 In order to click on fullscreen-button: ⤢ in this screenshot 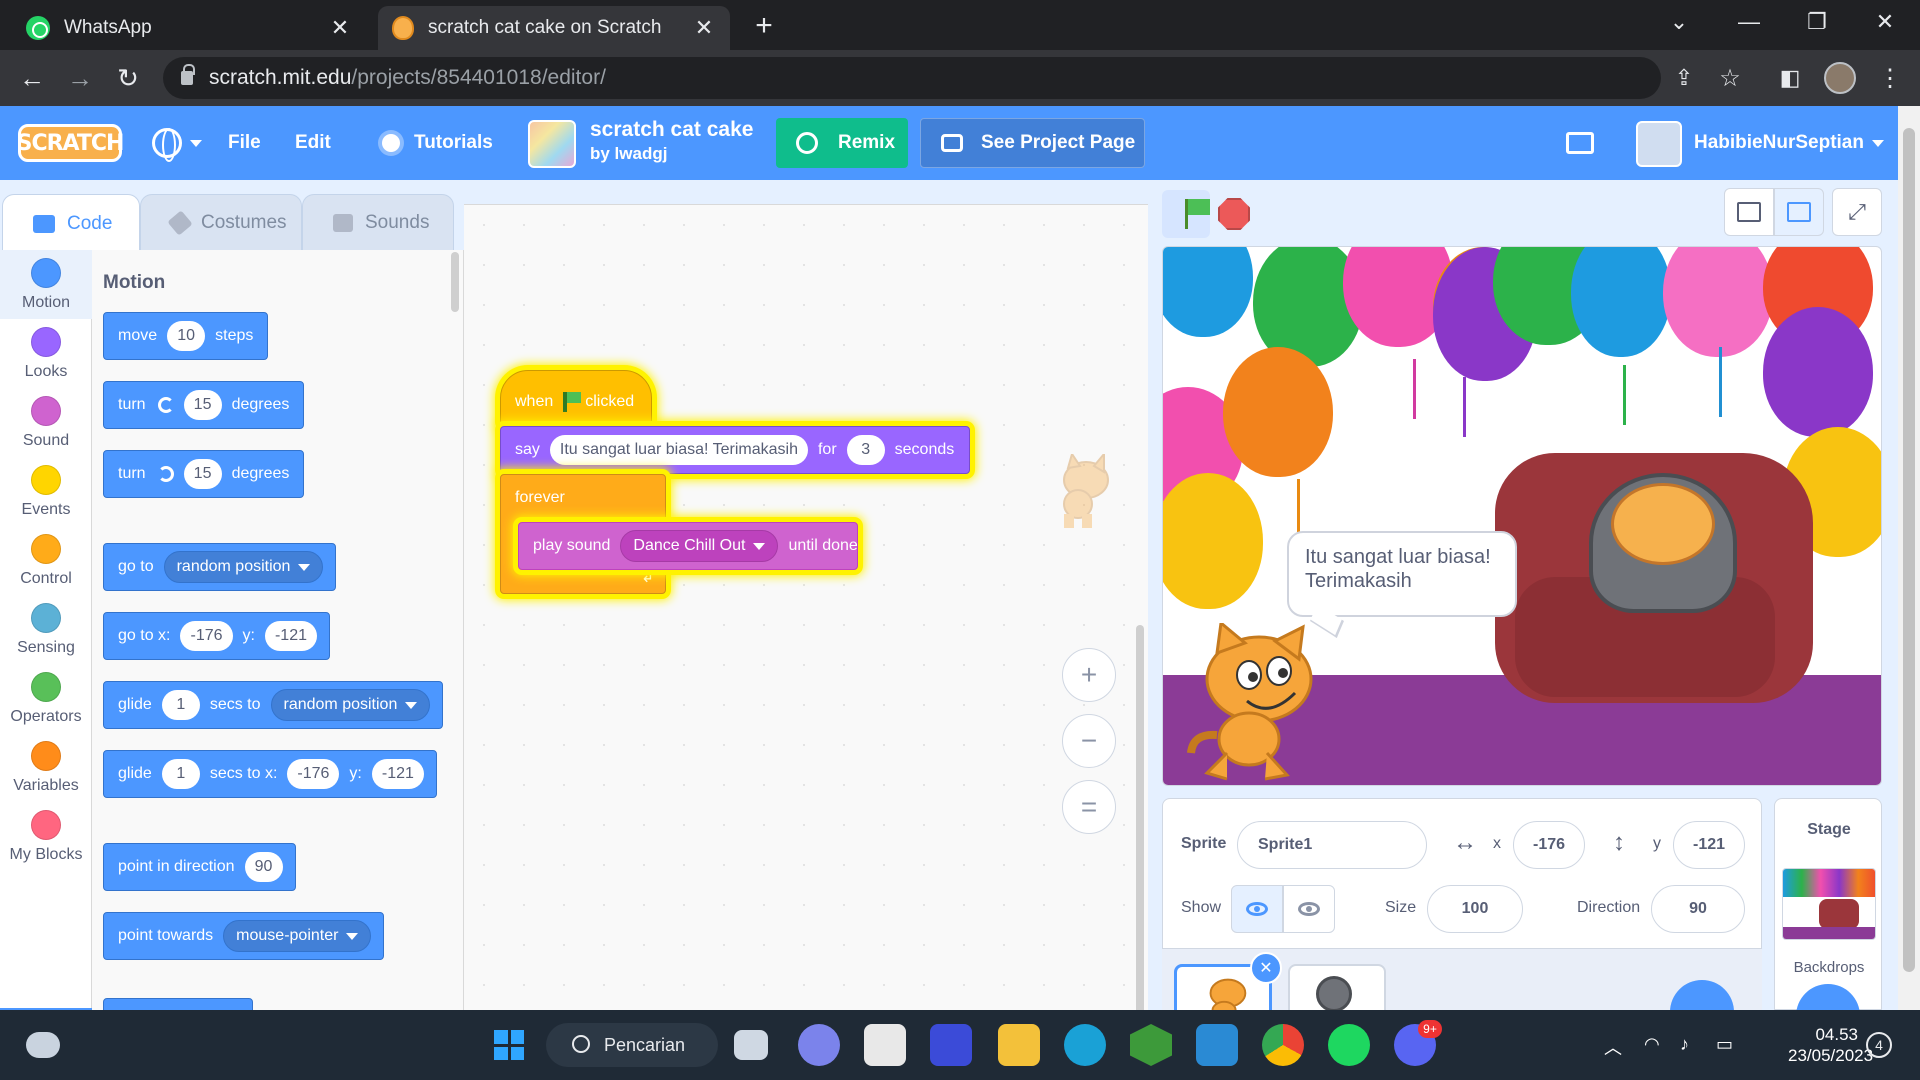, I will do `click(1857, 212)`.